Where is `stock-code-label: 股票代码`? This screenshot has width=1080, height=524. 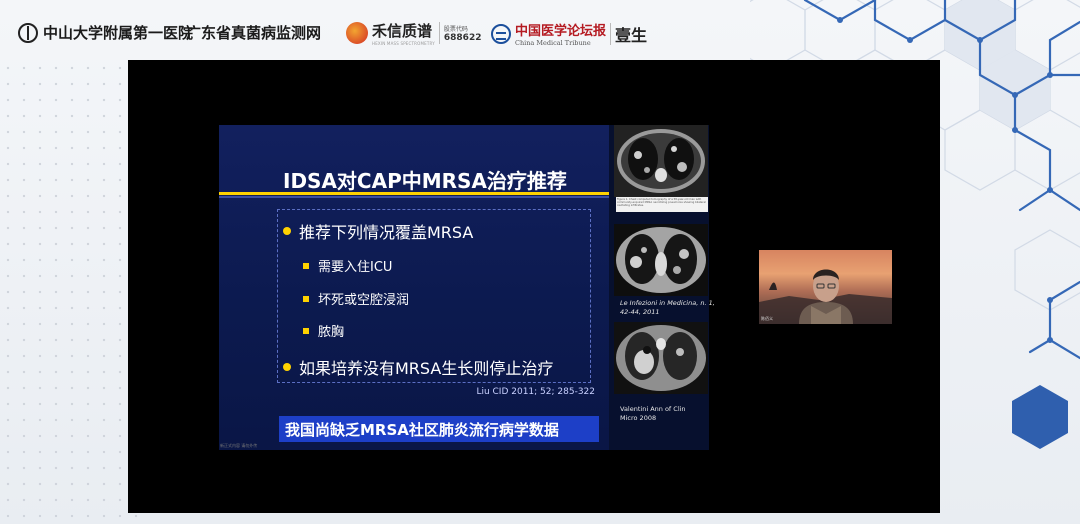 stock-code-label: 股票代码 is located at coordinates (455, 29).